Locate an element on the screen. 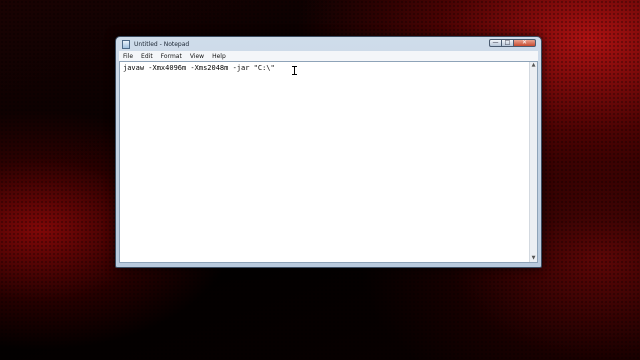  menu-edit: Edit is located at coordinates (147, 56).